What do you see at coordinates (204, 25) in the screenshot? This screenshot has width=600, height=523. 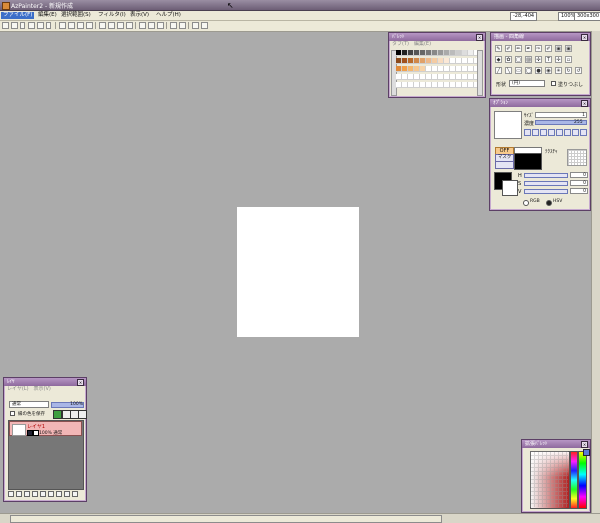 I see `spoit-icon` at bounding box center [204, 25].